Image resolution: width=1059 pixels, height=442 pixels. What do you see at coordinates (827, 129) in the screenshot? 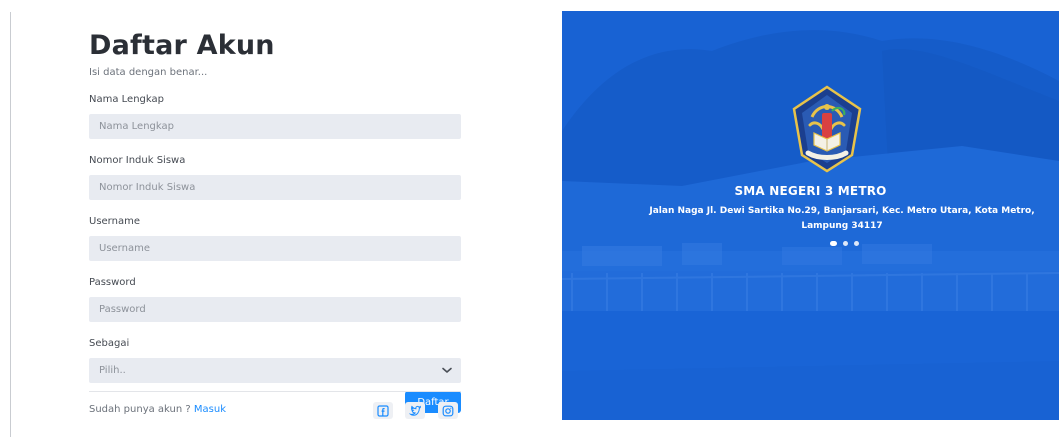
I see `school-crest-logo` at bounding box center [827, 129].